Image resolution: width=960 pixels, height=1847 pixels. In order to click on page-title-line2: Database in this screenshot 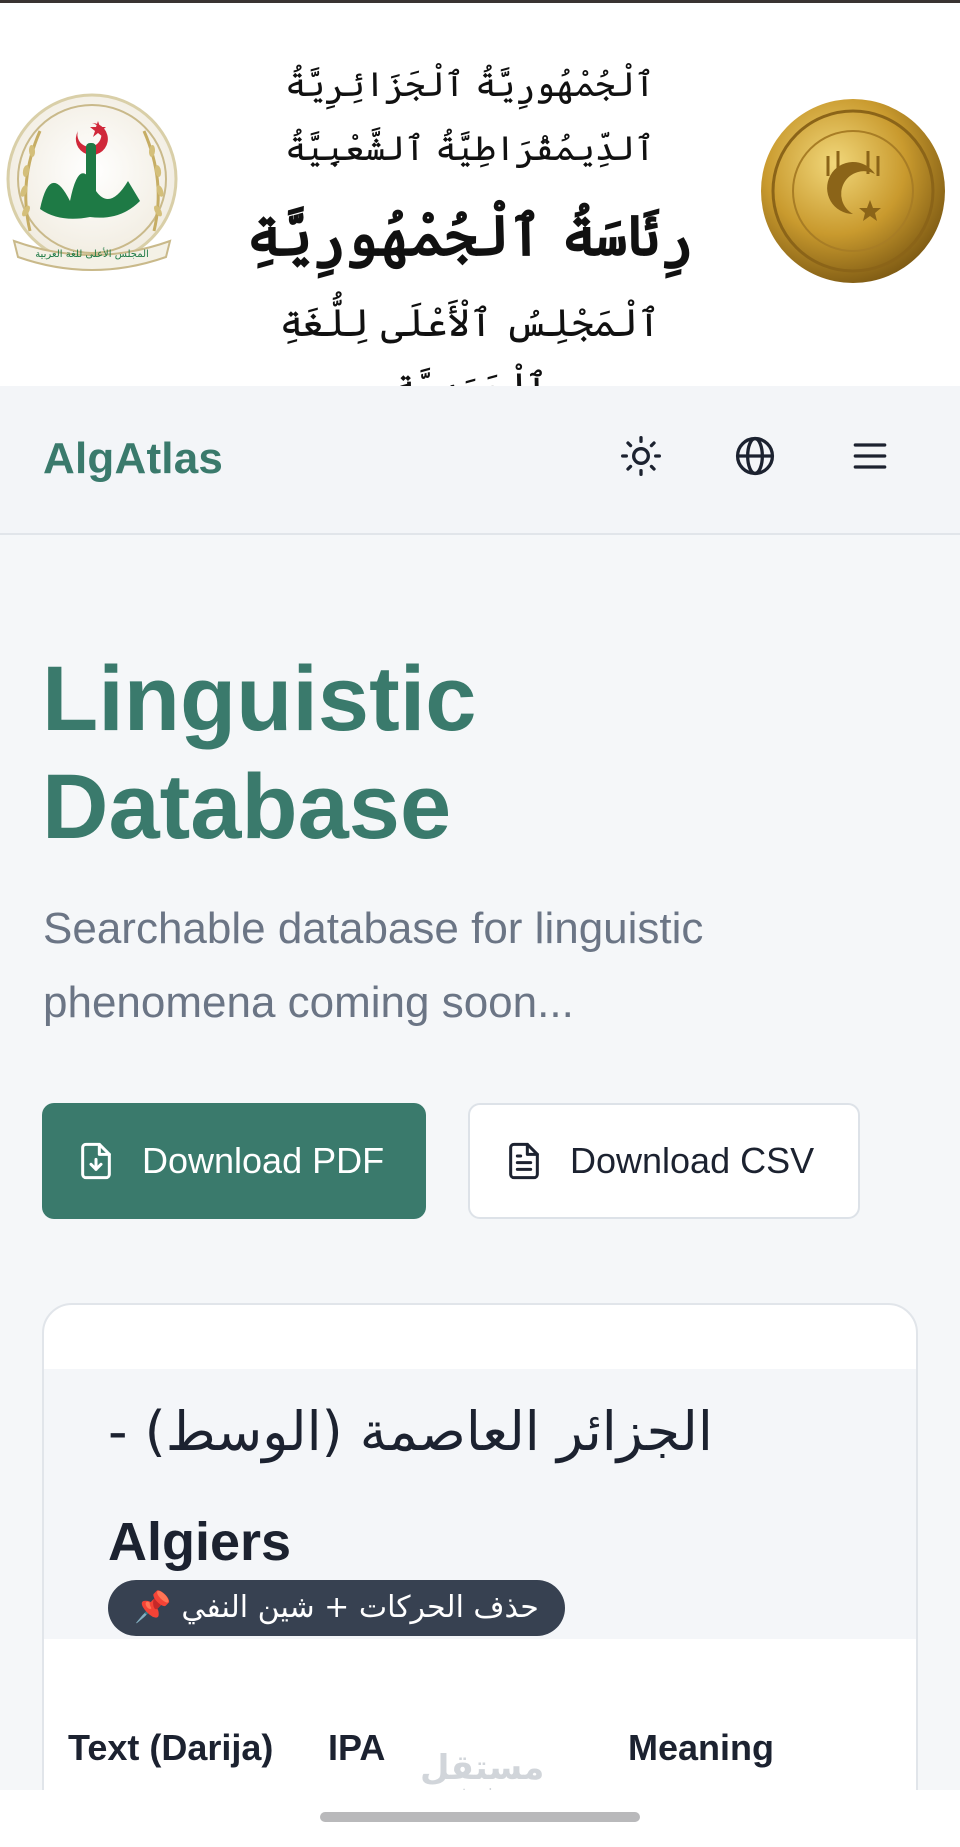, I will do `click(247, 807)`.